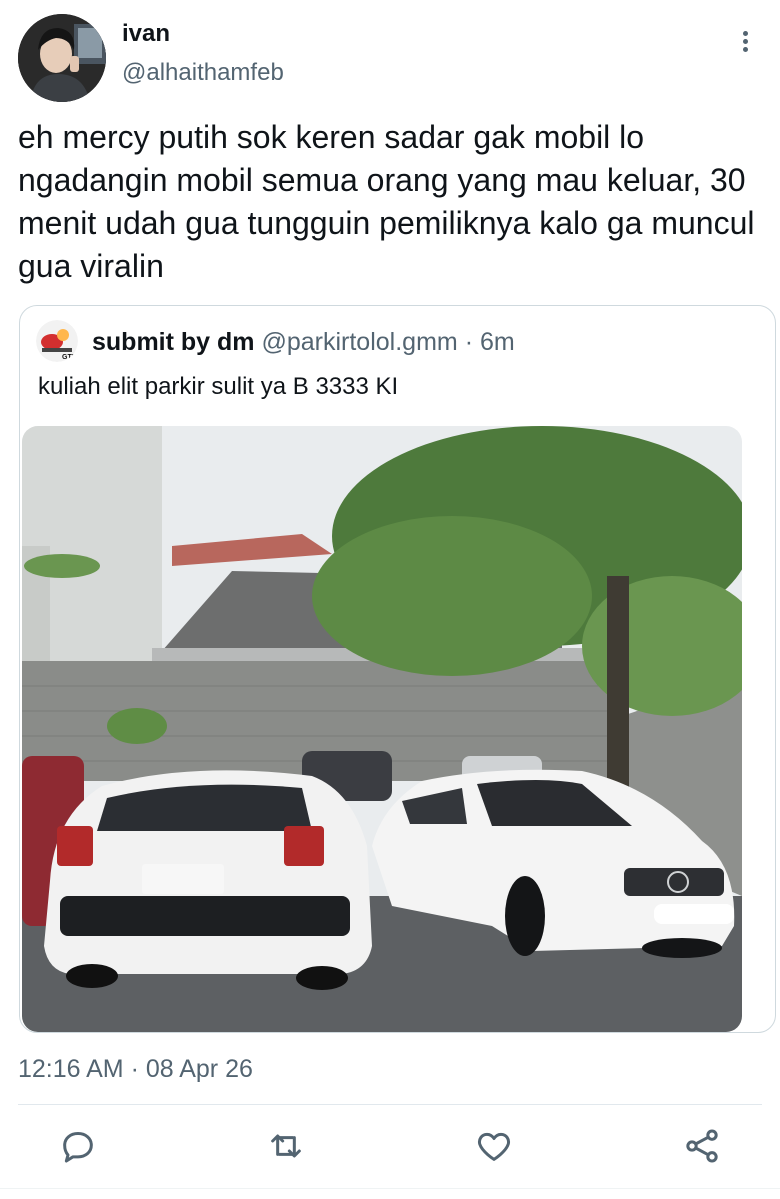 This screenshot has width=780, height=1199. Describe the element at coordinates (390, 1146) in the screenshot. I see `action-bar` at that location.